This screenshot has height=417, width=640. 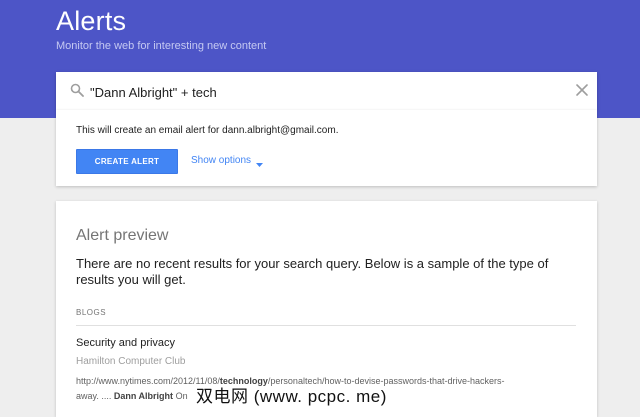 I want to click on chevron-down-icon, so click(x=260, y=163).